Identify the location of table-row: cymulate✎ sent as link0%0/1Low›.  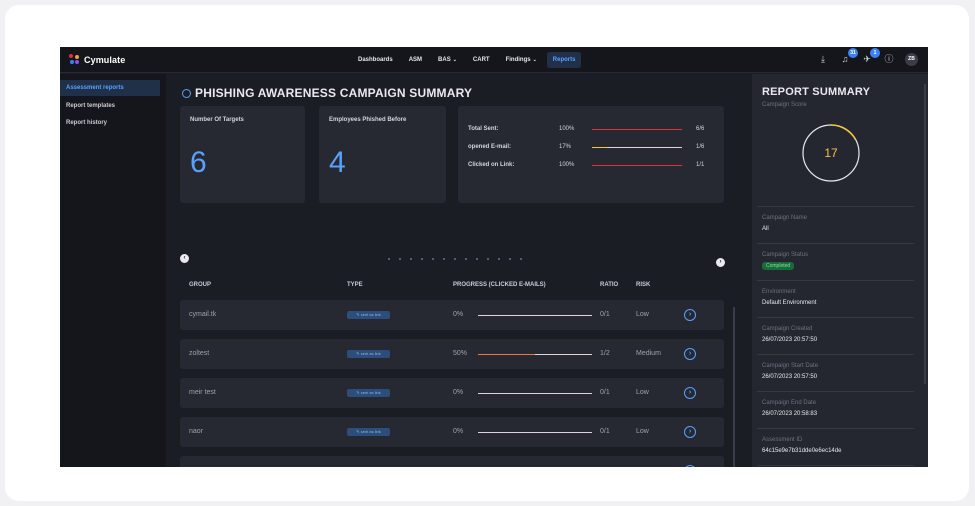
(452, 461).